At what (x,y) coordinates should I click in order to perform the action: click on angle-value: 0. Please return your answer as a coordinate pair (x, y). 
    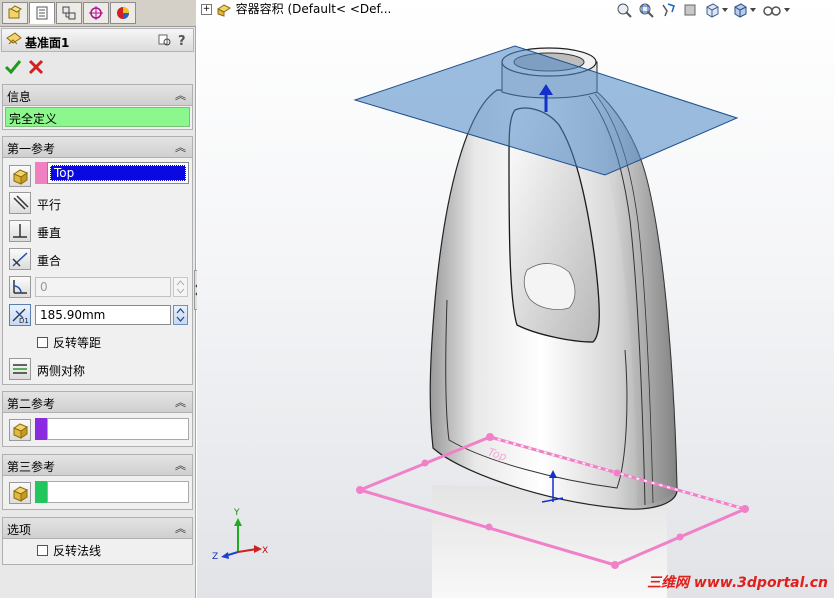
    Looking at the image, I should click on (44, 287).